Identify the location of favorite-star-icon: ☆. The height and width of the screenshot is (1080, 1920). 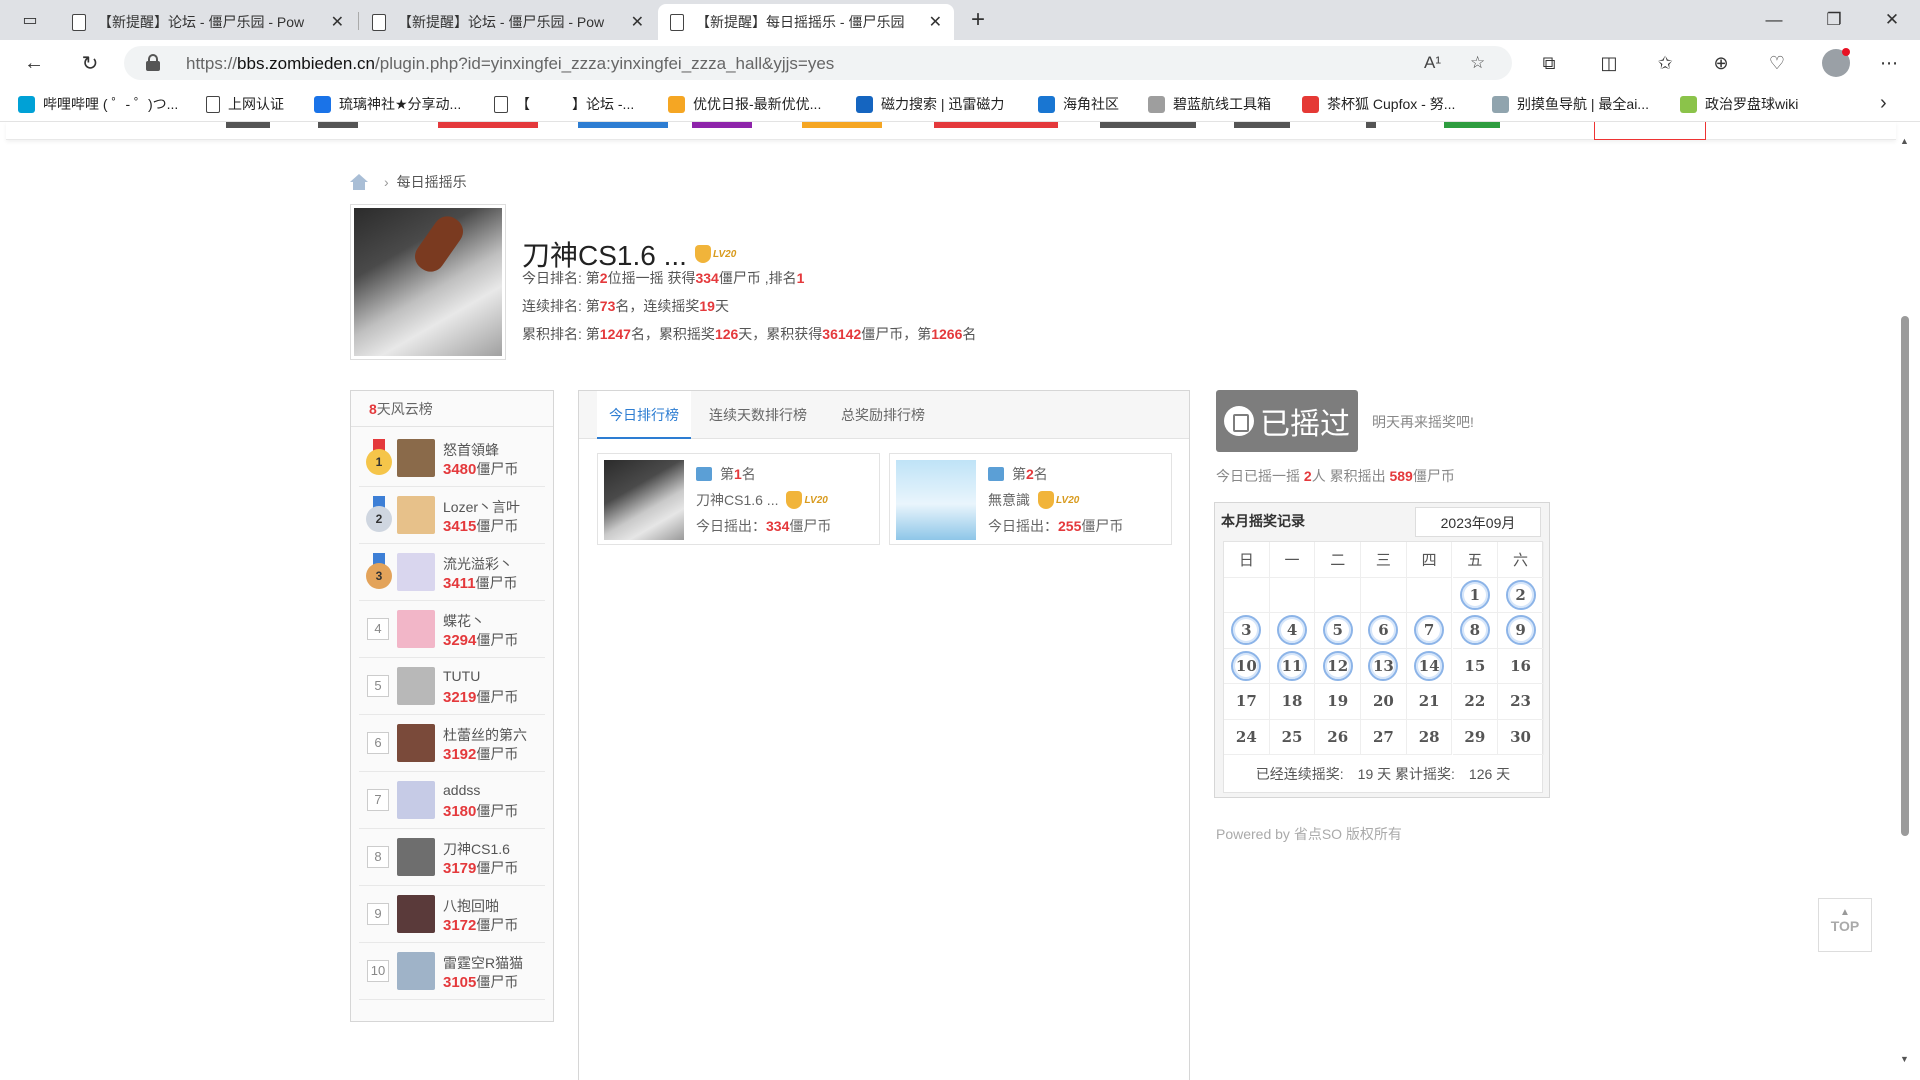
(1477, 63).